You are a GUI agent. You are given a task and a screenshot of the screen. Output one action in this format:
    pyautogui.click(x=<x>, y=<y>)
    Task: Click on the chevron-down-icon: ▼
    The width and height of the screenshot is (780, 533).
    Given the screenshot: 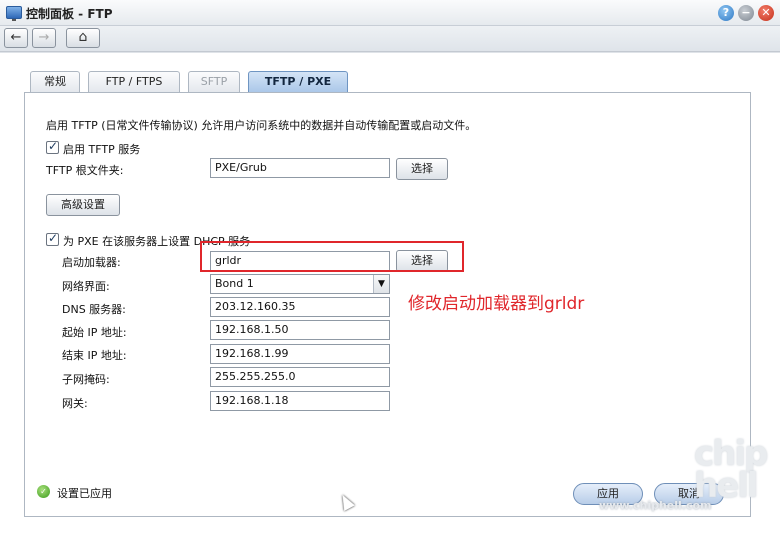 What is the action you would take?
    pyautogui.click(x=381, y=284)
    